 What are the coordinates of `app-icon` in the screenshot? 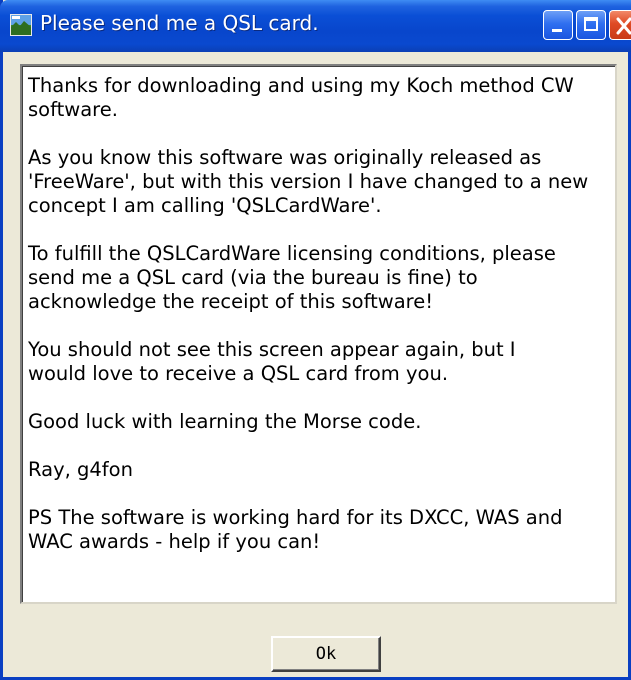 It's located at (21, 25).